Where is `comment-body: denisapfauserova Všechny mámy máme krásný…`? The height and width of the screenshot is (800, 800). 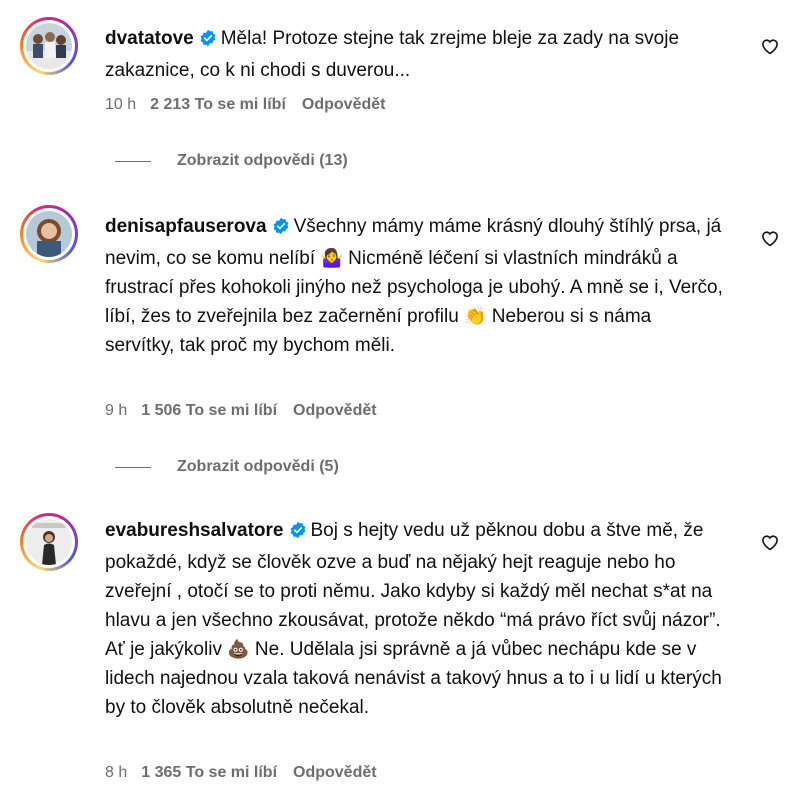
comment-body: denisapfauserova Všechny mámy máme krásný… is located at coordinates (415, 286).